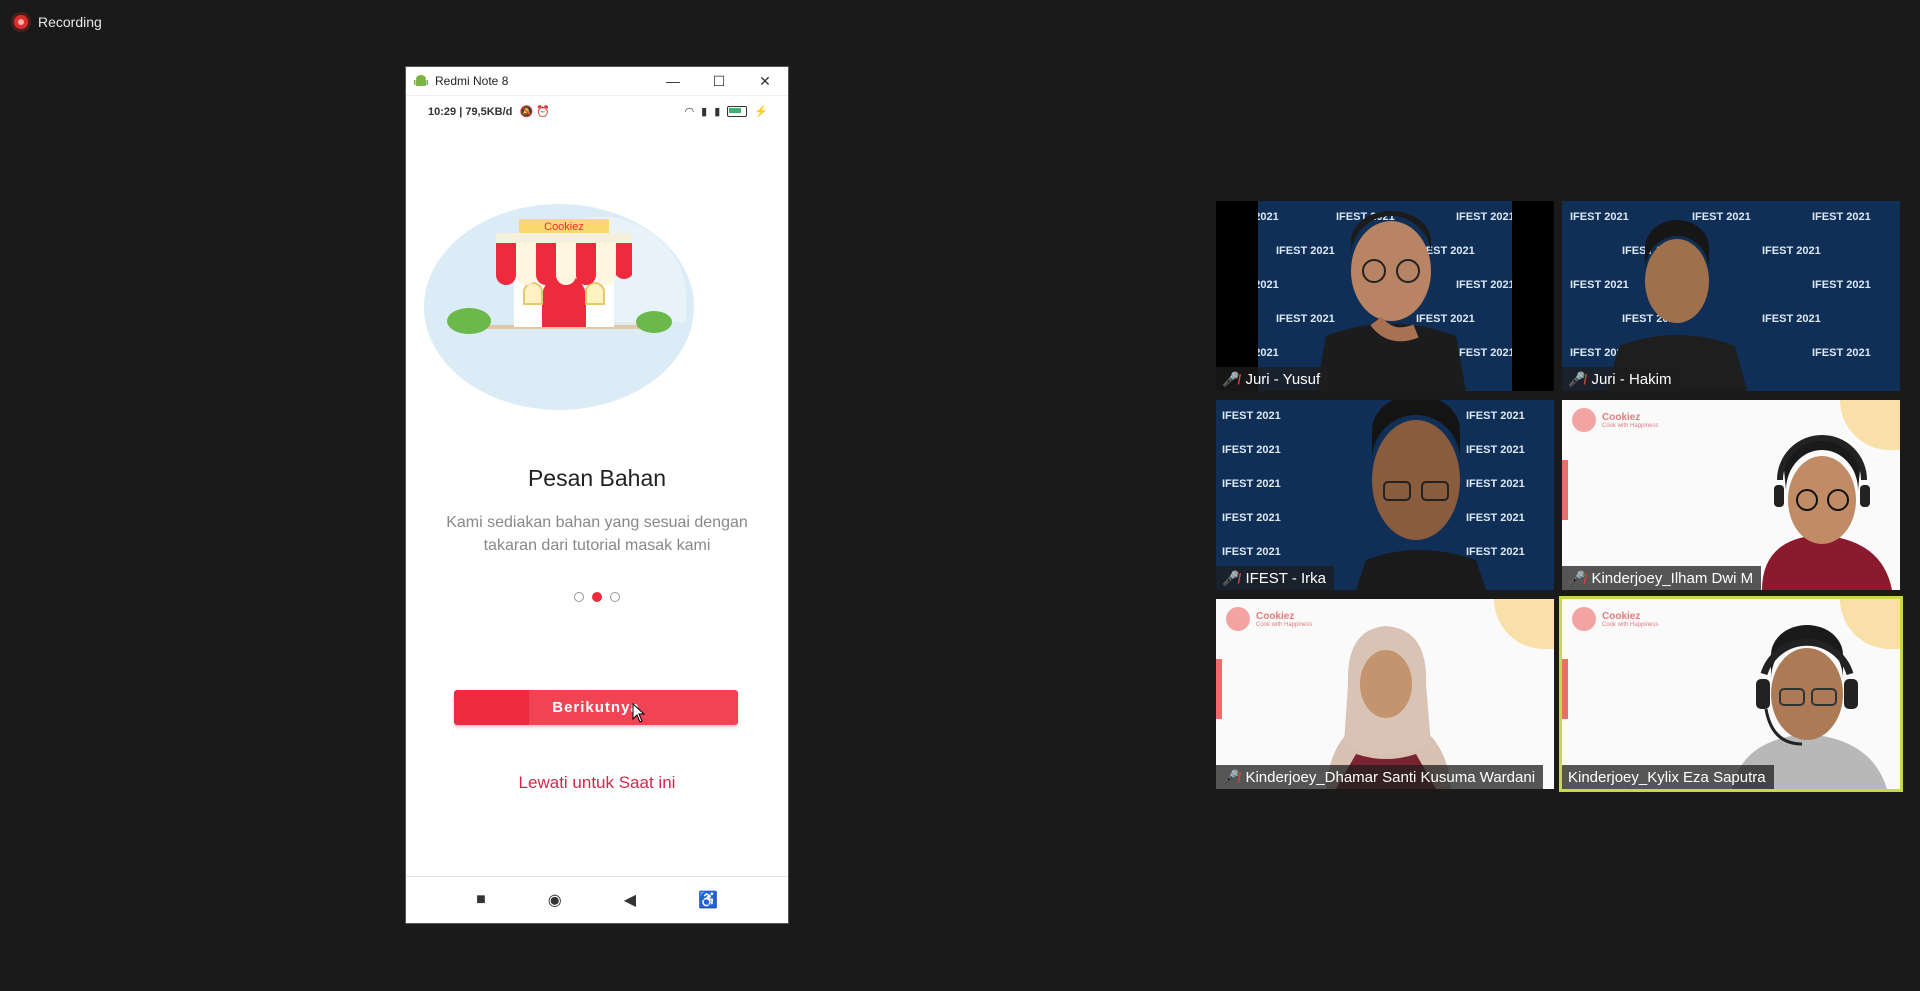 Image resolution: width=1920 pixels, height=991 pixels. What do you see at coordinates (673, 81) in the screenshot?
I see `minimize-button: —` at bounding box center [673, 81].